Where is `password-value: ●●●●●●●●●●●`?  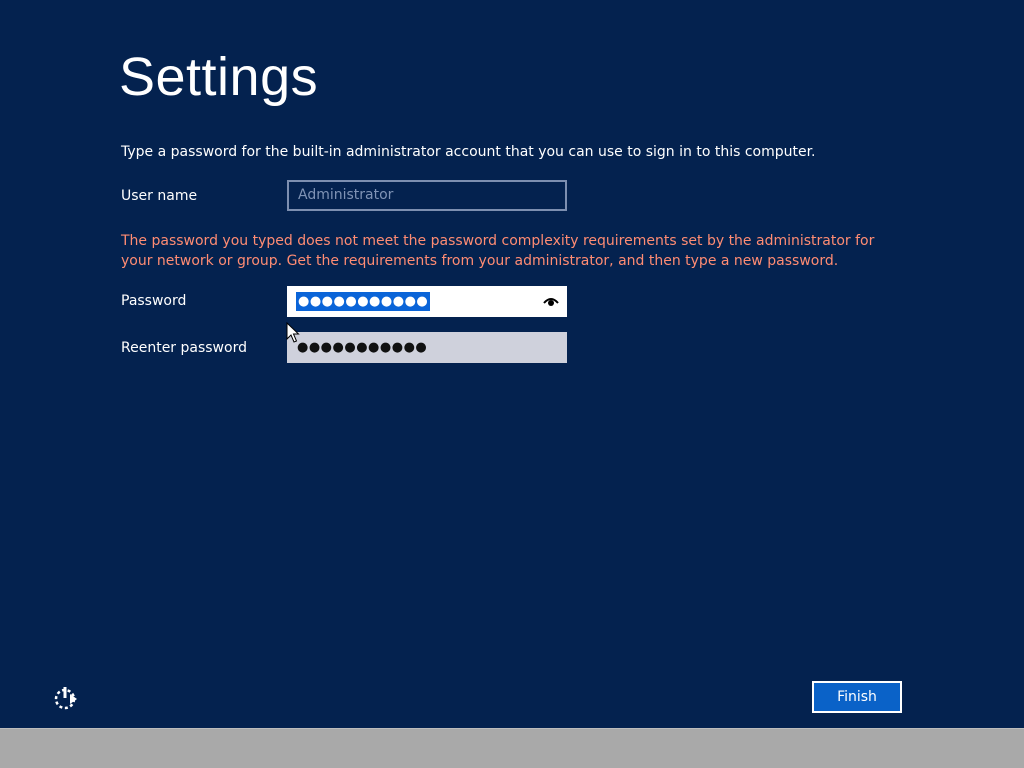
password-value: ●●●●●●●●●●● is located at coordinates (363, 301).